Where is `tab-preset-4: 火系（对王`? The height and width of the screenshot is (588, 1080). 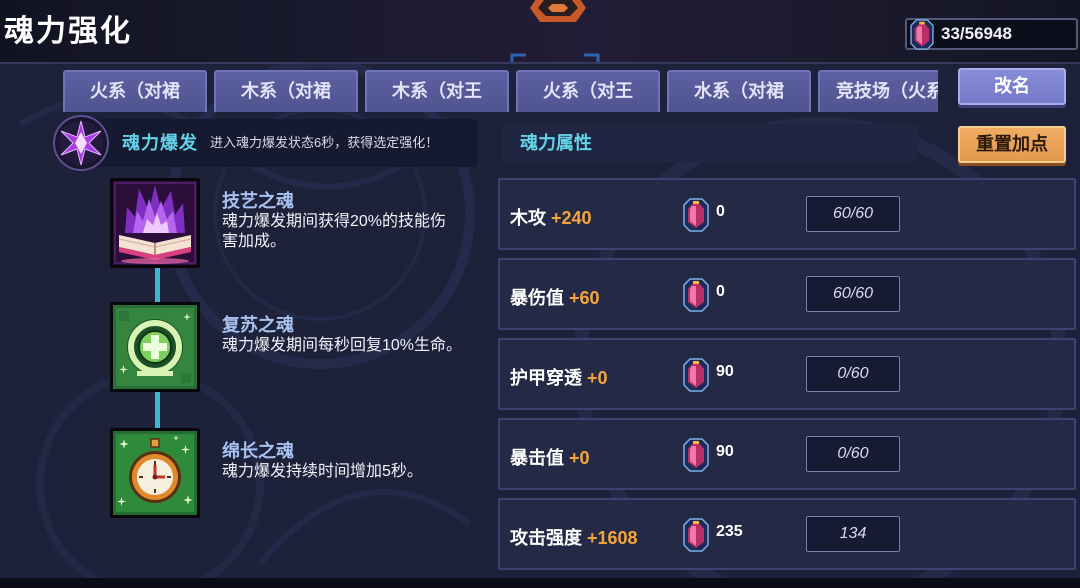
tab-preset-4: 火系（对王 is located at coordinates (588, 91).